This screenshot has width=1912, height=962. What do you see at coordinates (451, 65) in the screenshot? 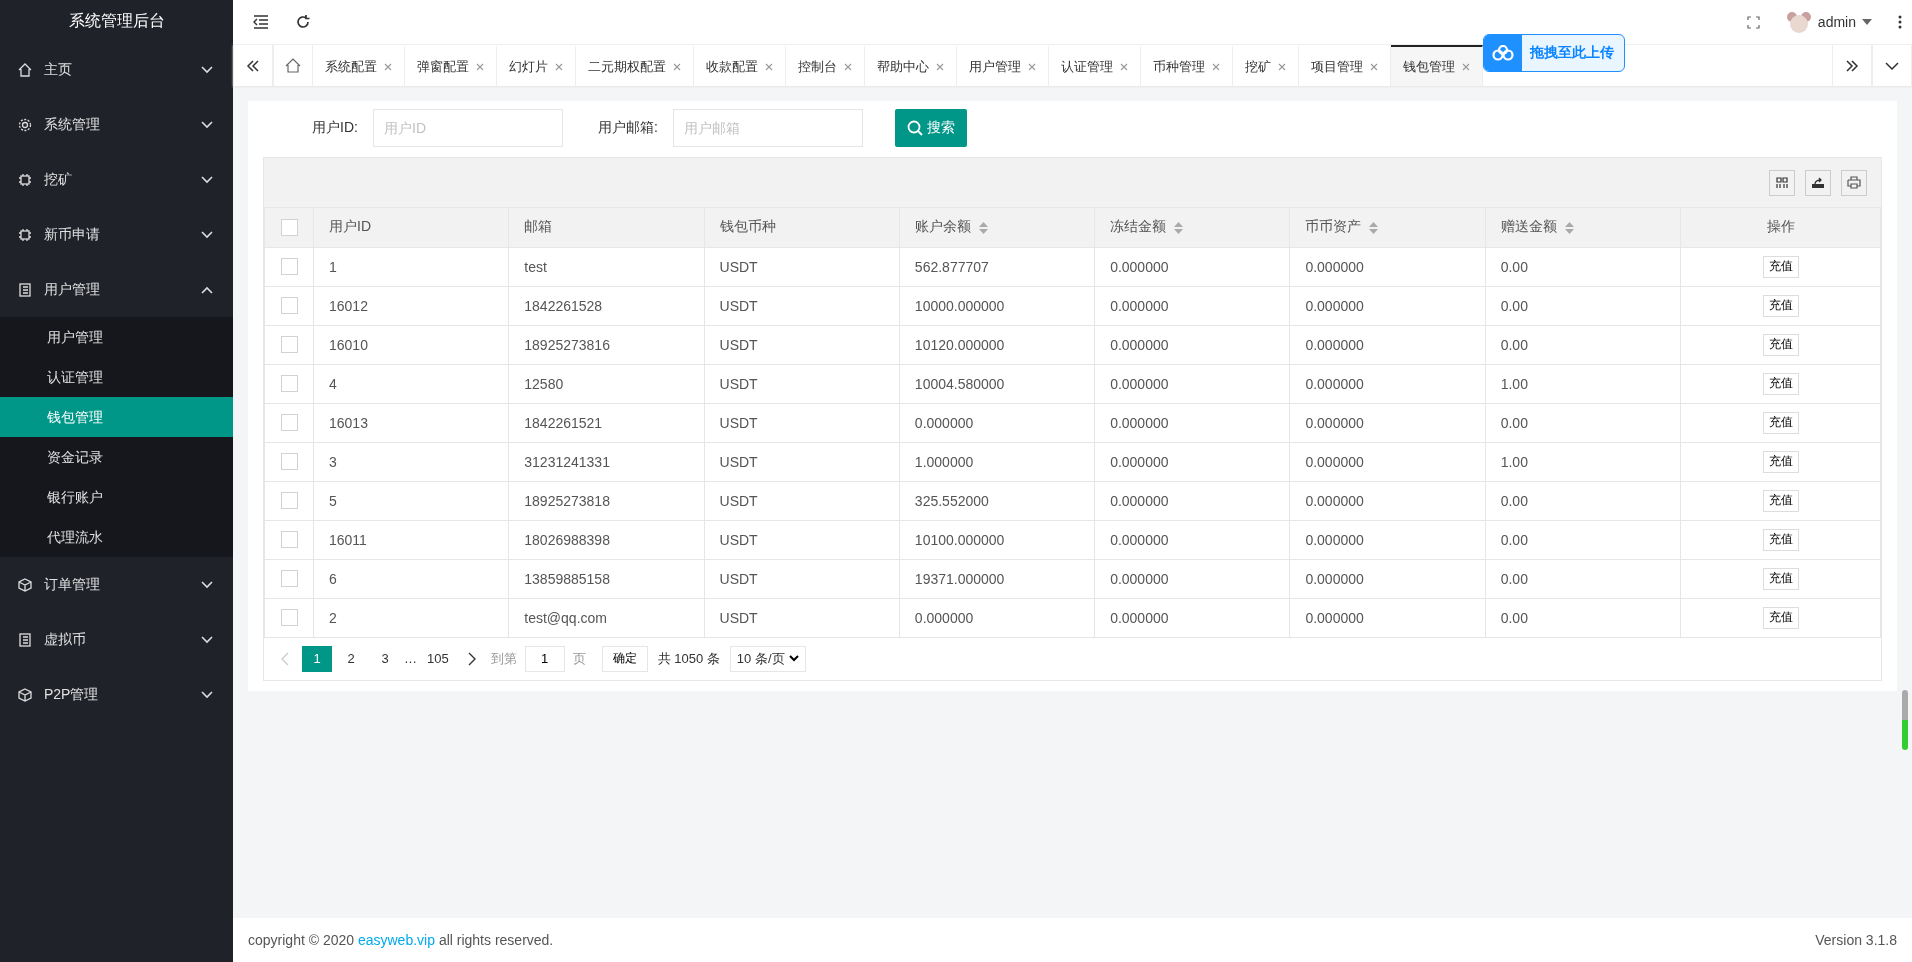
I see `tab: 弹窗配置` at bounding box center [451, 65].